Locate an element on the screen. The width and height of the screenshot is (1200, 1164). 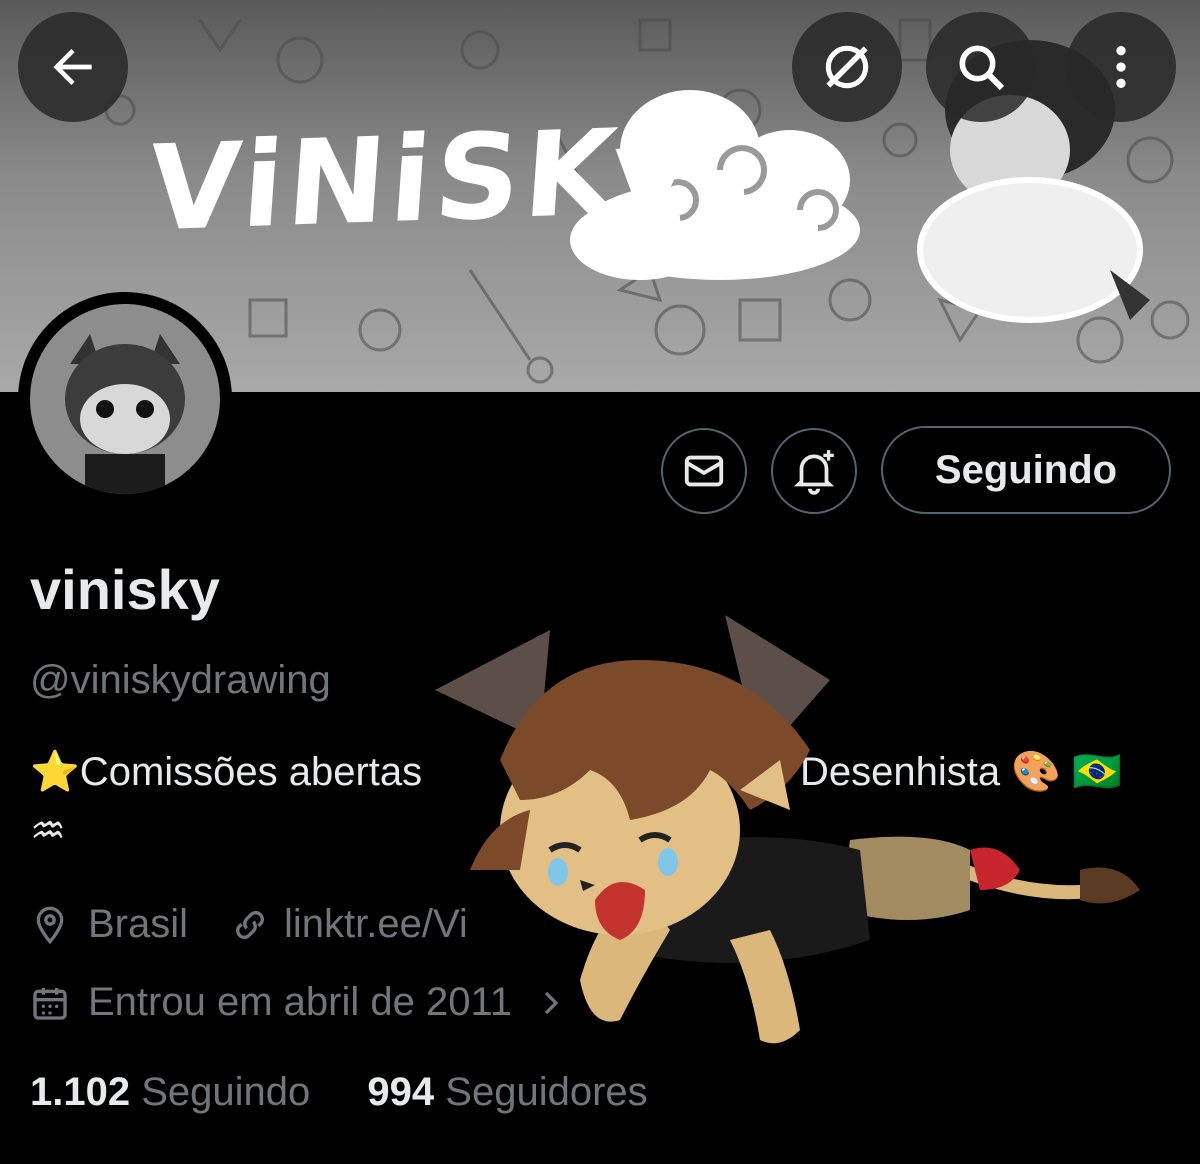
following-button: Seguindo is located at coordinates (1026, 470).